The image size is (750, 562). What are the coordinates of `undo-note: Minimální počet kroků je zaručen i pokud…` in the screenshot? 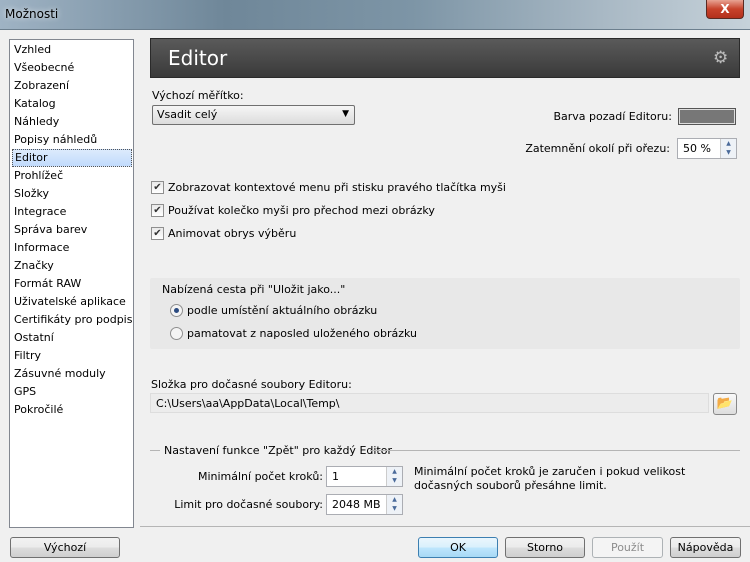 It's located at (550, 478).